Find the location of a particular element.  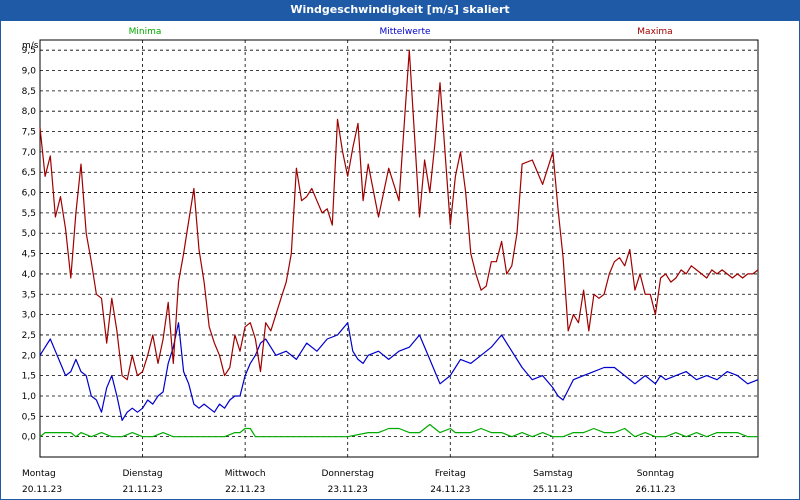

day-date-label: 20.11.23 is located at coordinates (42, 490).